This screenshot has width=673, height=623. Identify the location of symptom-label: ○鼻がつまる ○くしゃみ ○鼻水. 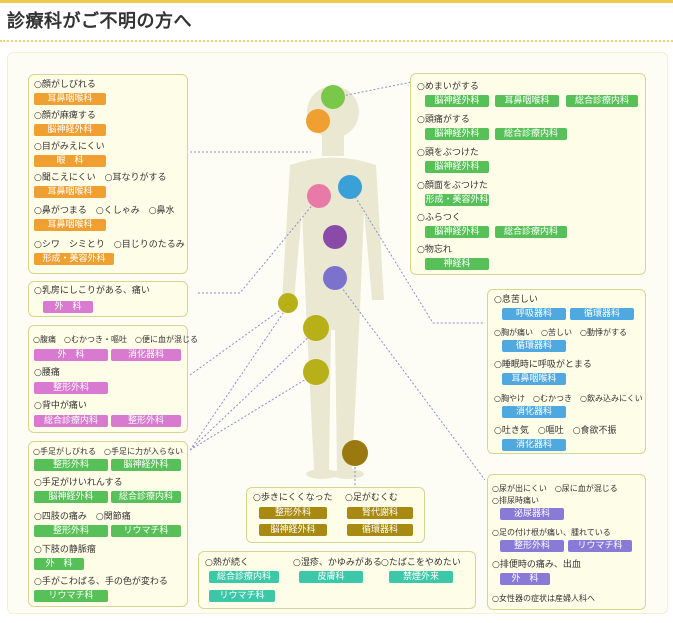
(104, 211).